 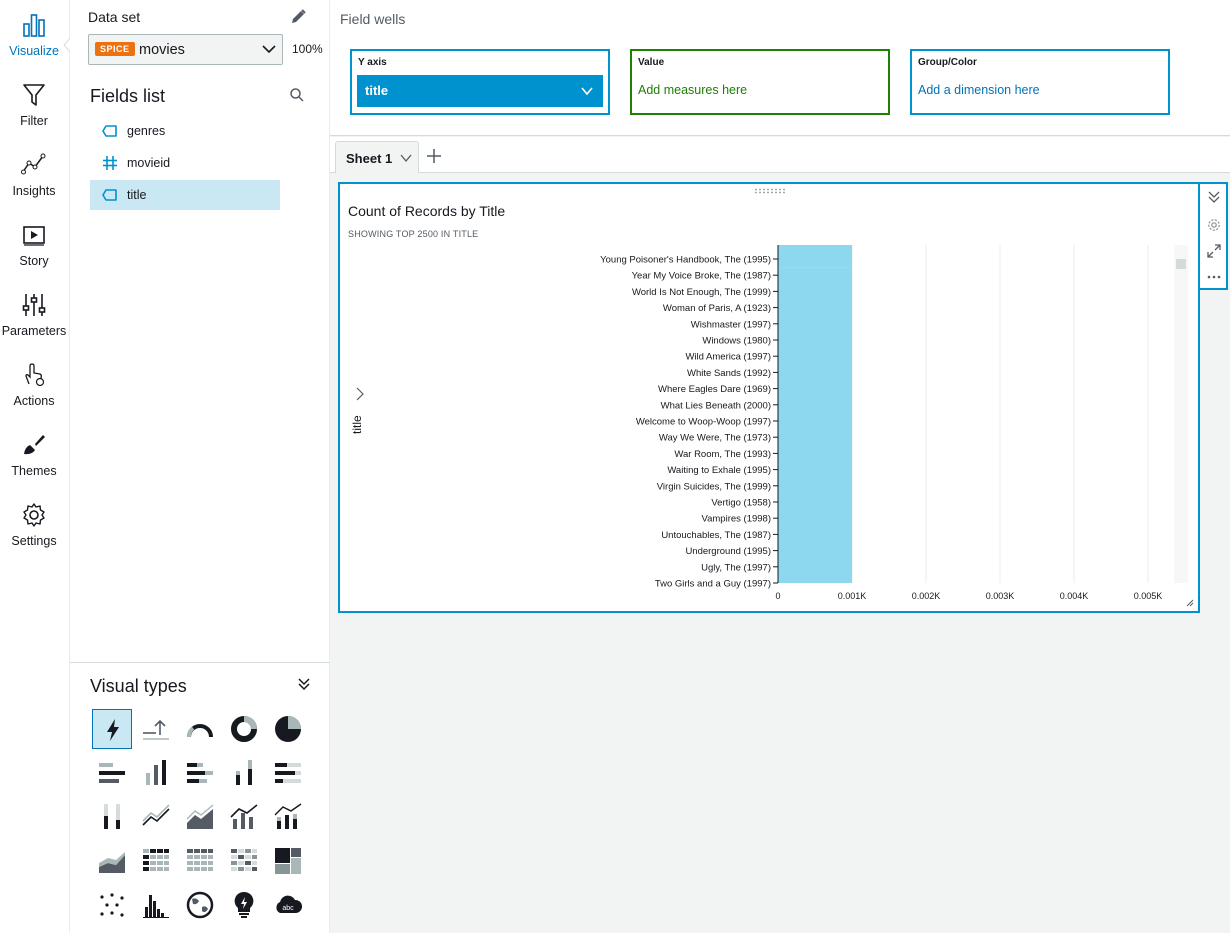 What do you see at coordinates (1214, 225) in the screenshot?
I see `gear-icon` at bounding box center [1214, 225].